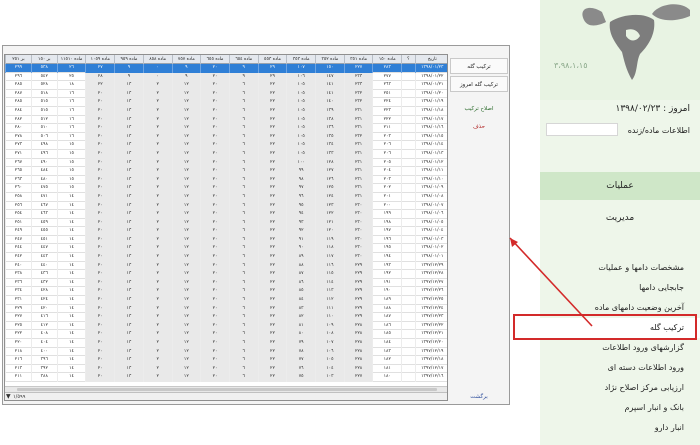 This screenshot has width=700, height=445. I want to click on table-cell: ٩, so click(186, 77).